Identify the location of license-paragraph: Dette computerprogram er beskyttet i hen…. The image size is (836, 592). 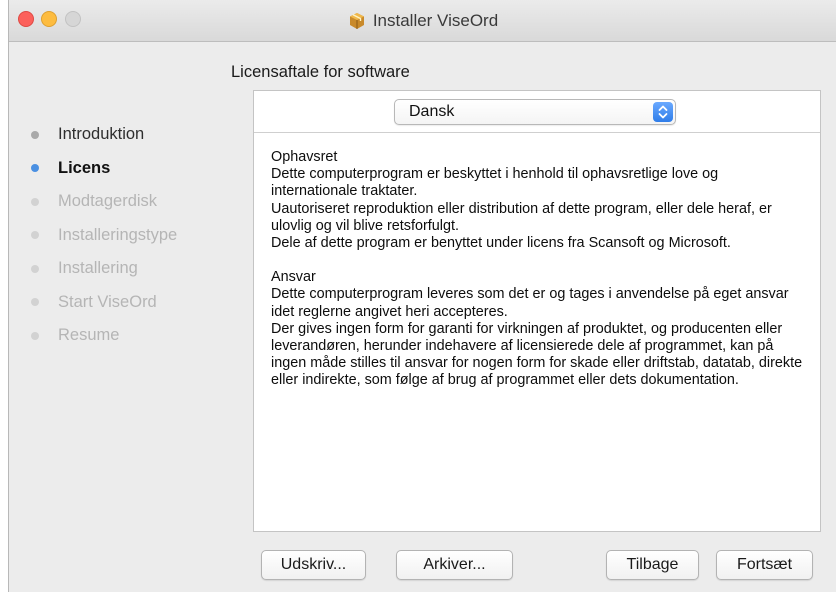
(495, 183).